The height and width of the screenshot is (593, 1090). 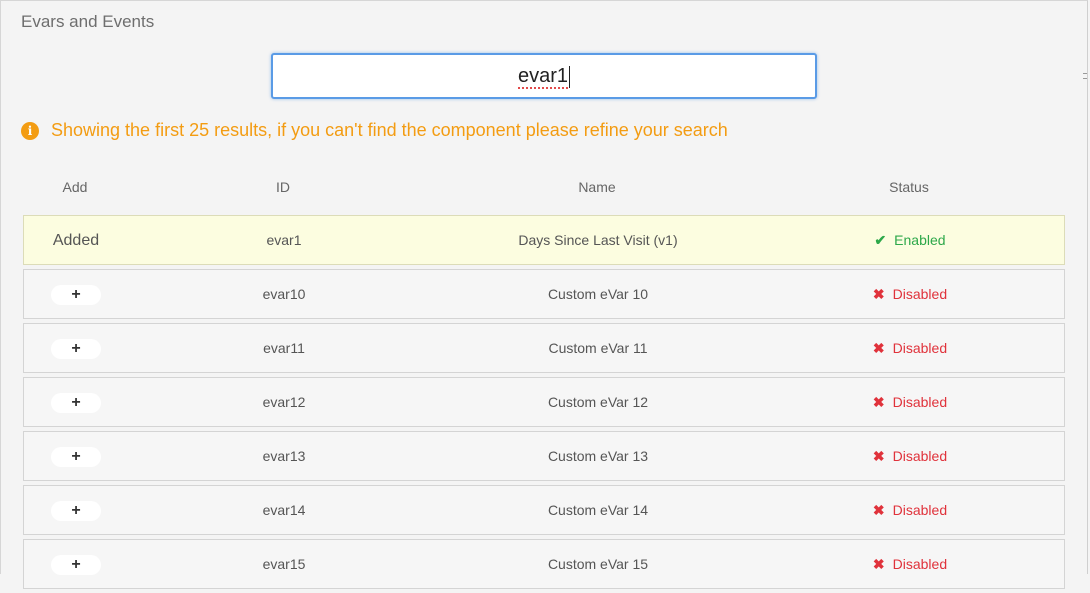 I want to click on status-badge: ✔ Enabled, so click(x=909, y=240).